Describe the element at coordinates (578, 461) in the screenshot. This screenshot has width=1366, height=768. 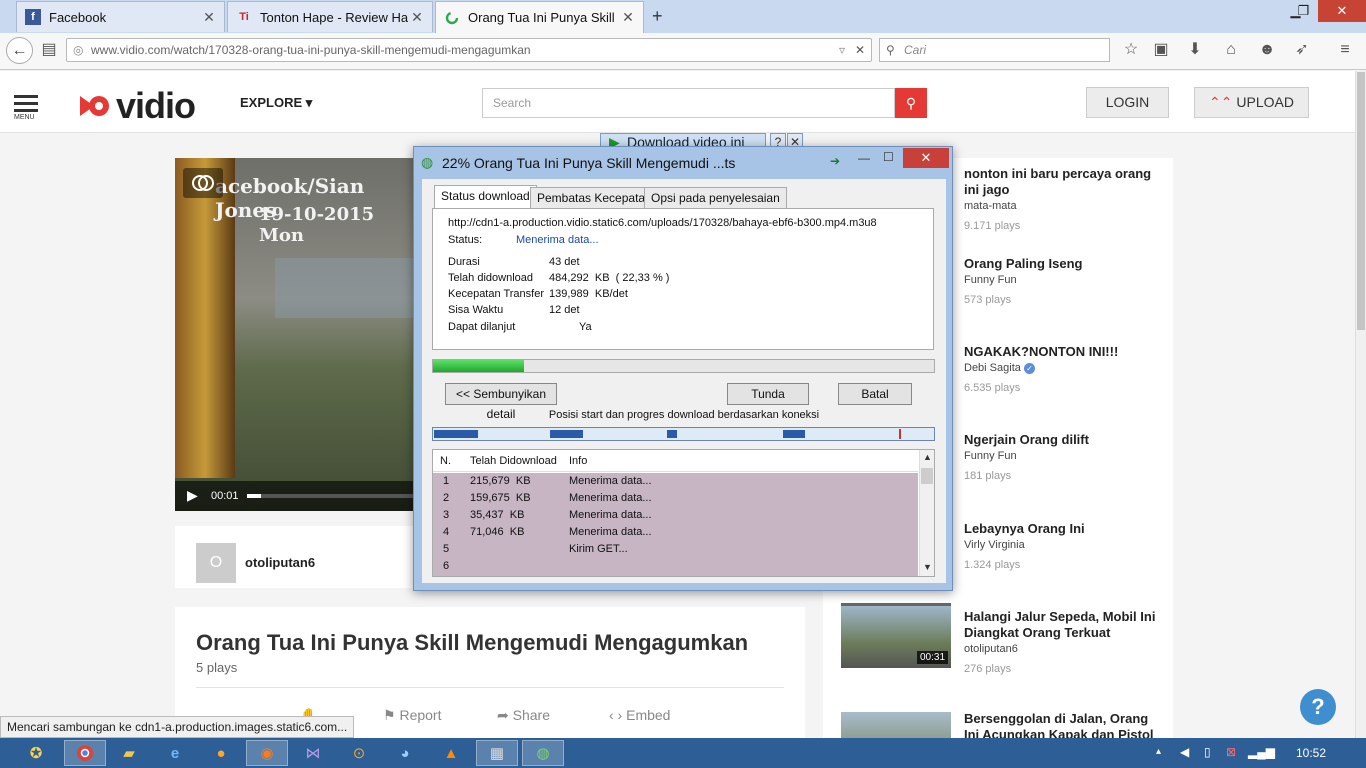
I see `col-info: Info` at that location.